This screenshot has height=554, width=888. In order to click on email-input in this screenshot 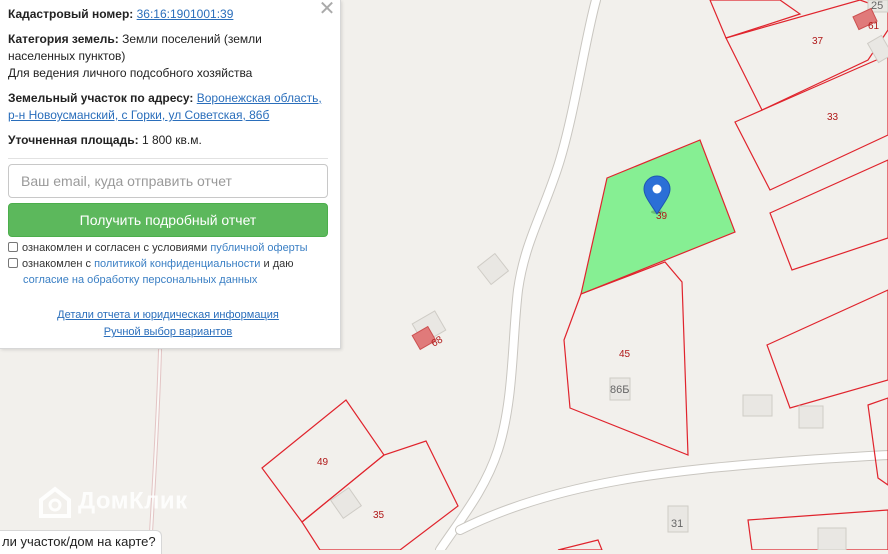, I will do `click(168, 181)`.